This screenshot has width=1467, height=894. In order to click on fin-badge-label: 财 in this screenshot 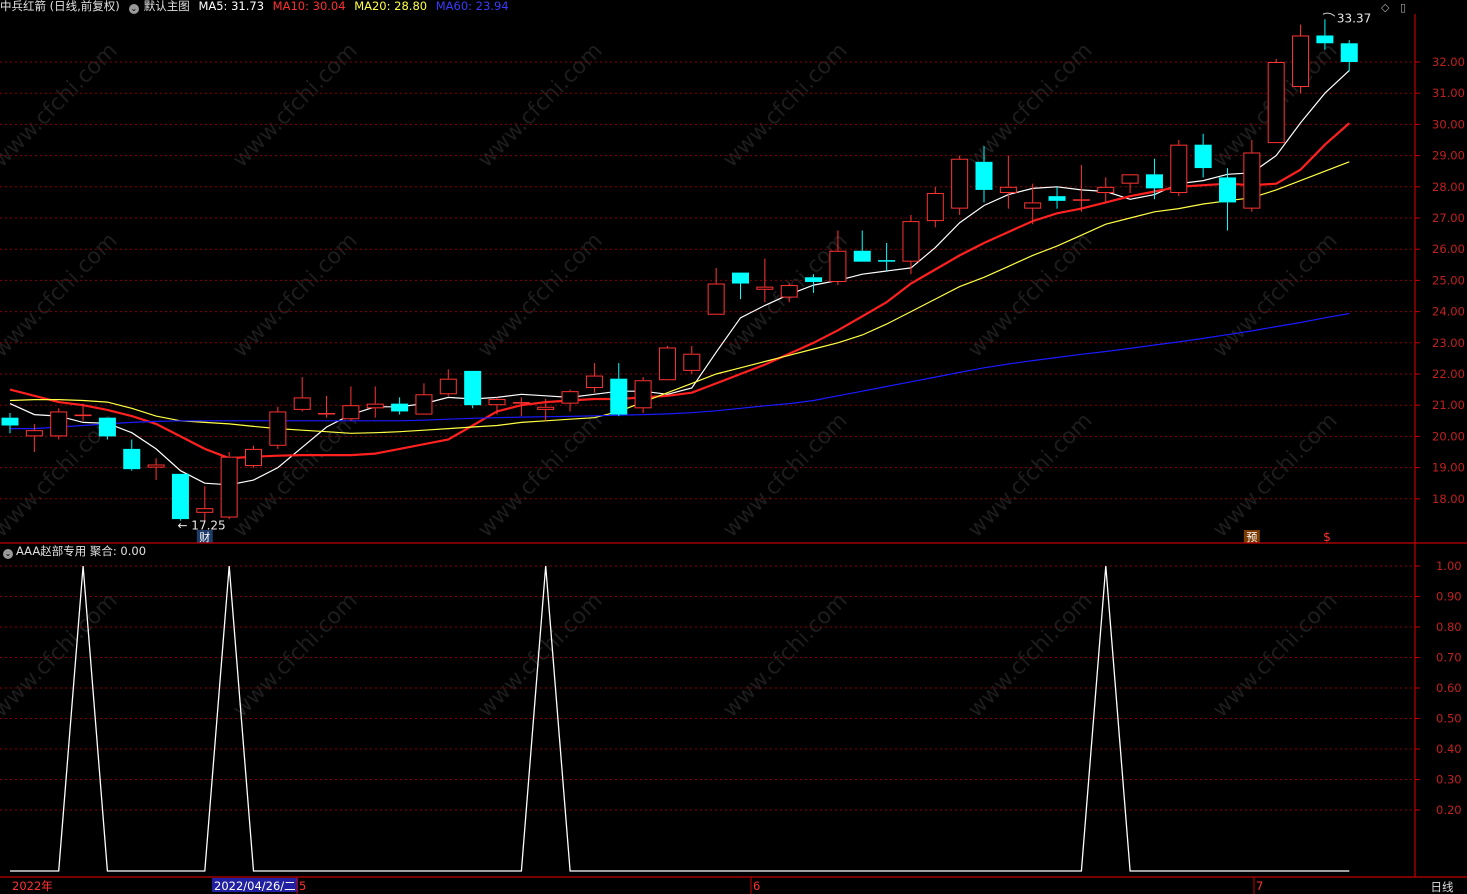, I will do `click(204, 537)`.